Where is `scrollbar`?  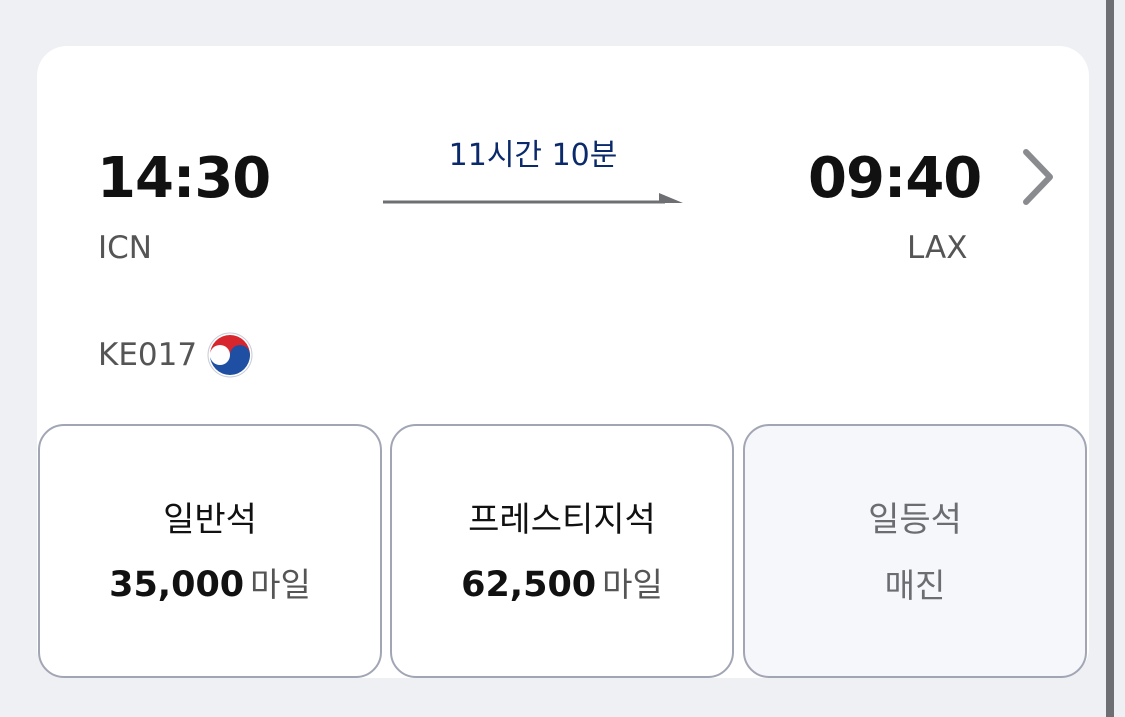 scrollbar is located at coordinates (1110, 358).